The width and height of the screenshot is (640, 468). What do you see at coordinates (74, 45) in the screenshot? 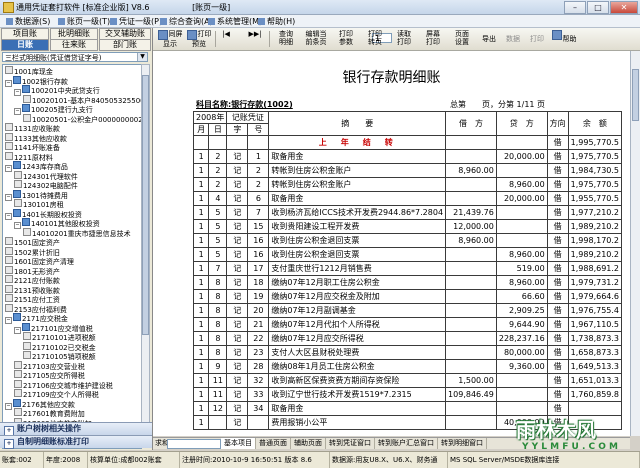
I see `tab-account-ledger: 往来账` at bounding box center [74, 45].